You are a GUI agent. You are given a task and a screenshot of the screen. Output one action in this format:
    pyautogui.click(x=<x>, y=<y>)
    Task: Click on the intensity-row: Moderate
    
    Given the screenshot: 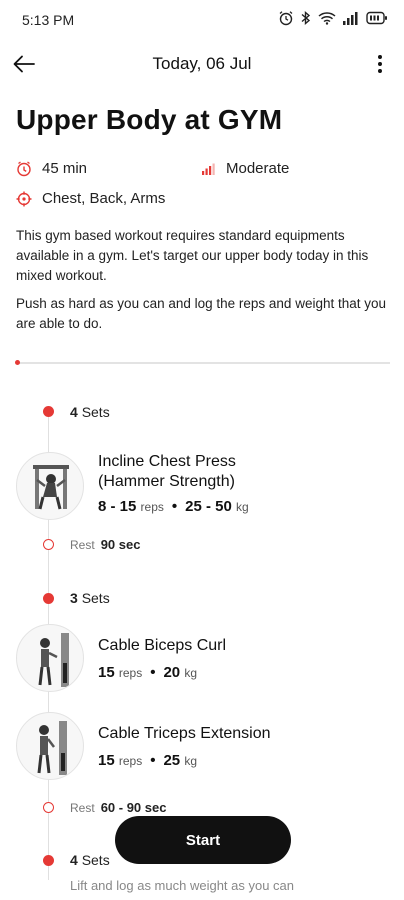 What is the action you would take?
    pyautogui.click(x=244, y=168)
    